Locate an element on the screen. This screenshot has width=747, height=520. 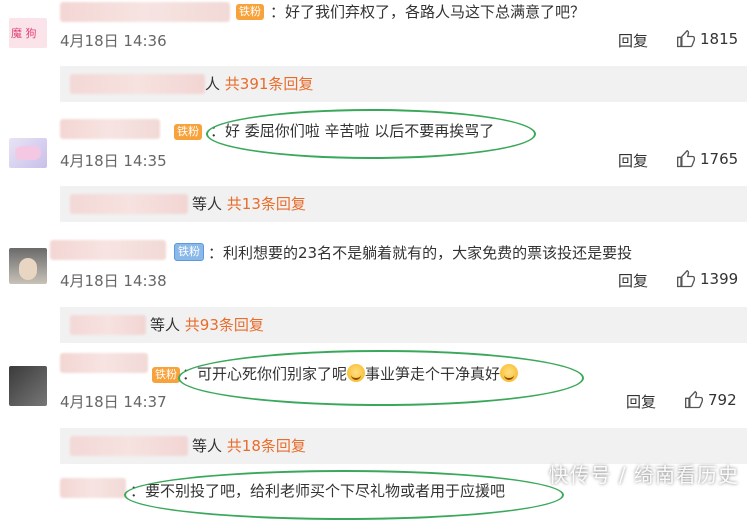
timestamp: 4月18日 14:36 is located at coordinates (113, 41).